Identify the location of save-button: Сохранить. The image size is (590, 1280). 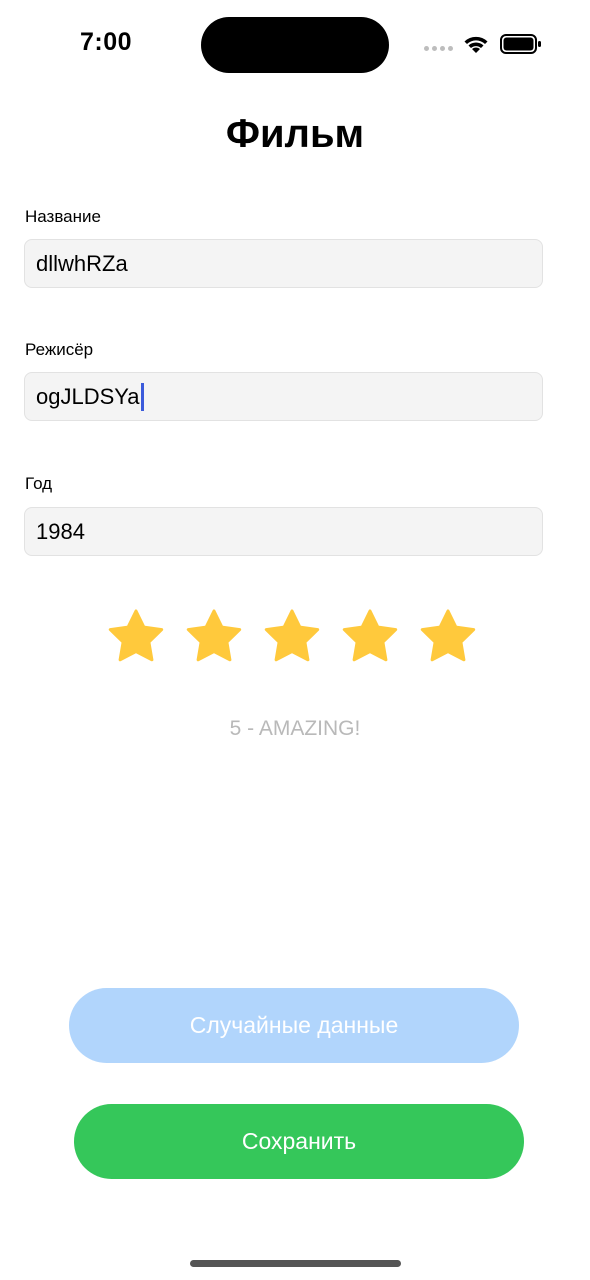
(299, 1141).